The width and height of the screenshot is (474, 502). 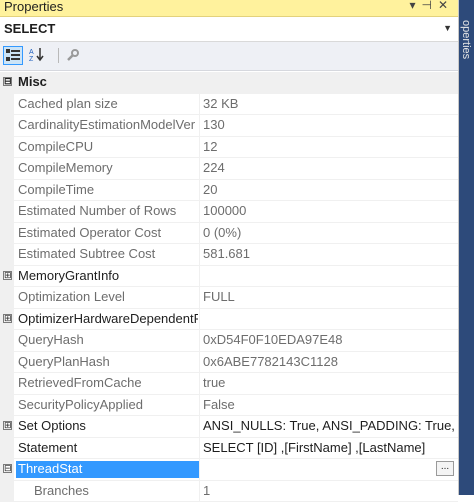 I want to click on svg-text: A, so click(x=31, y=52).